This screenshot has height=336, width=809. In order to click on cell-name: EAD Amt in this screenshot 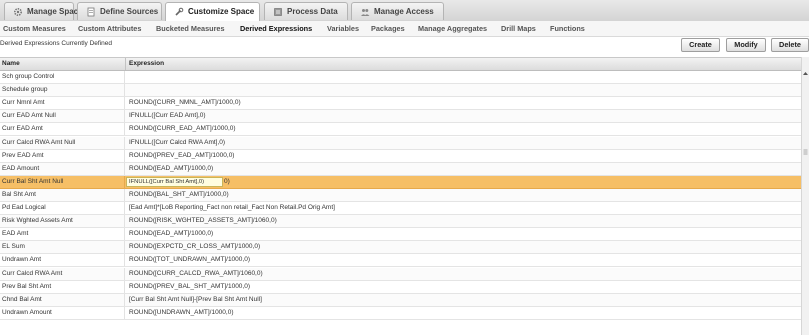, I will do `click(62, 234)`.